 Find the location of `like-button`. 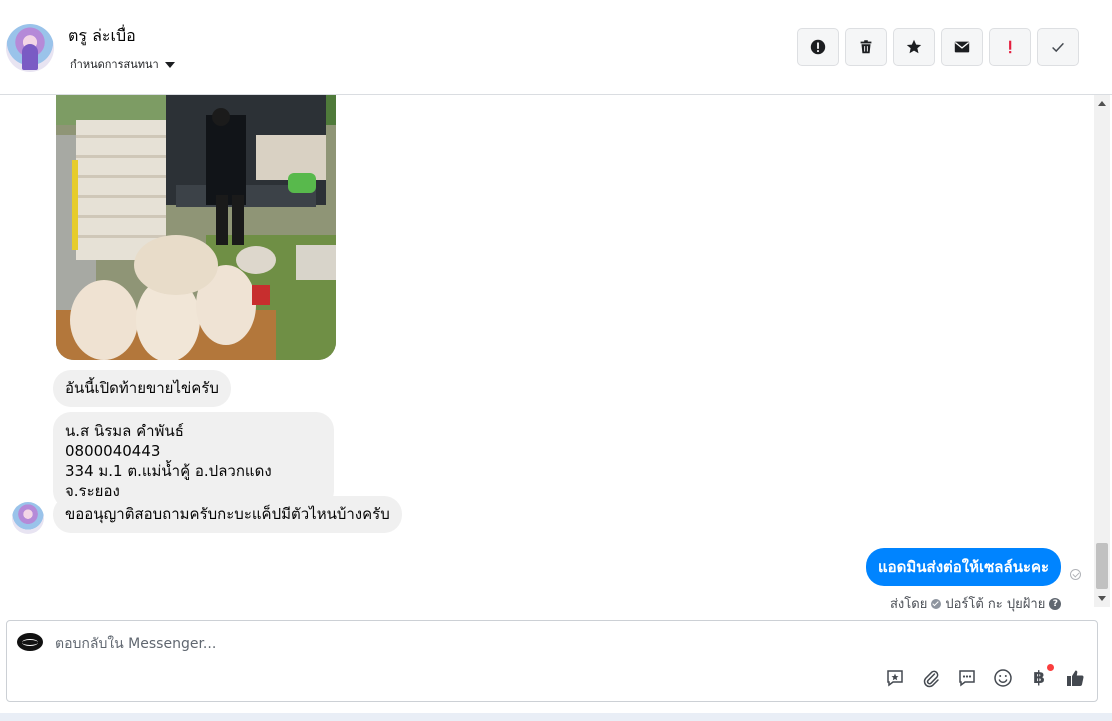

like-button is located at coordinates (1075, 678).